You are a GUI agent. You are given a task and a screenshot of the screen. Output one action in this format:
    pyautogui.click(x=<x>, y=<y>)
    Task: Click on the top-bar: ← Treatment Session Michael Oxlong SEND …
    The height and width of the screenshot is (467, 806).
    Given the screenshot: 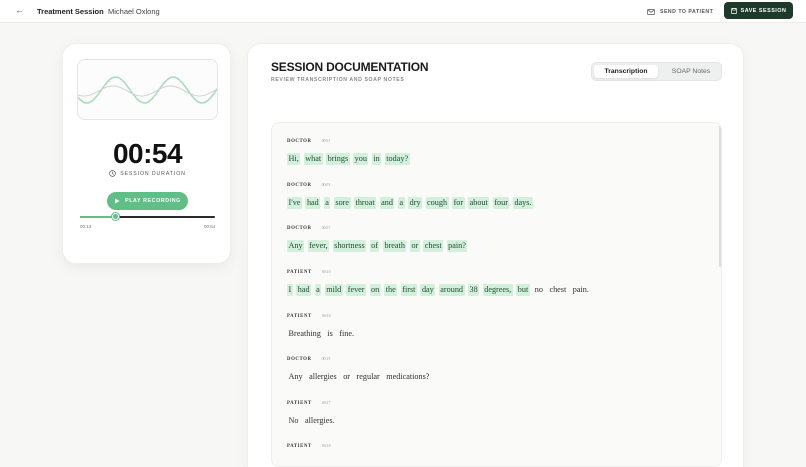 What is the action you would take?
    pyautogui.click(x=403, y=11)
    